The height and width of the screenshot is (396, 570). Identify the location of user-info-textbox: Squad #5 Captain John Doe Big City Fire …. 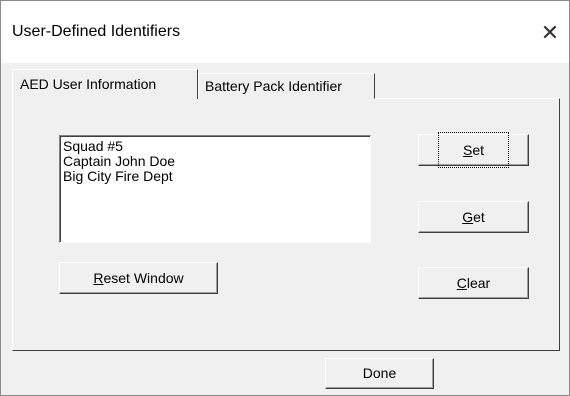
(215, 189).